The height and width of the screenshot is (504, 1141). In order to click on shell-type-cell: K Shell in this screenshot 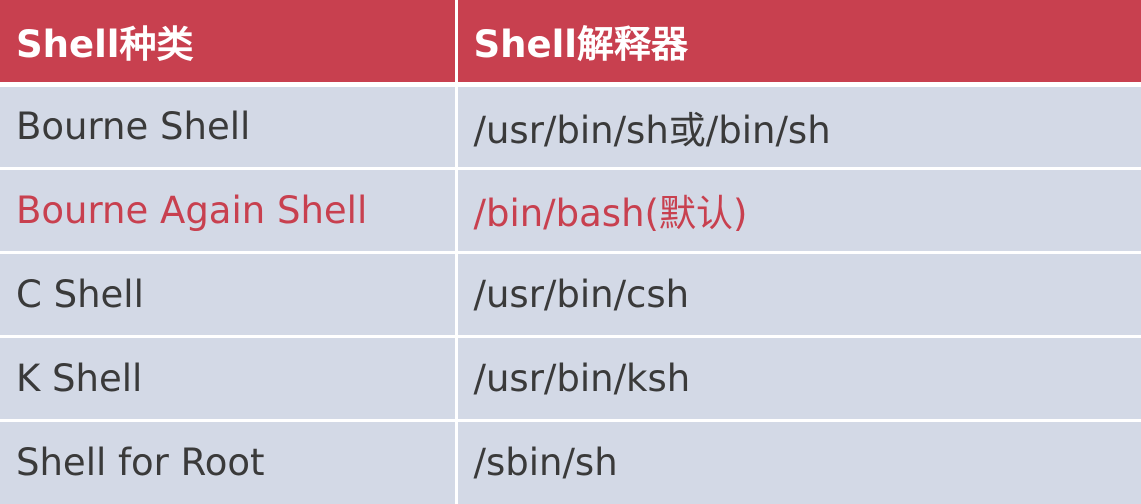, I will do `click(229, 379)`.